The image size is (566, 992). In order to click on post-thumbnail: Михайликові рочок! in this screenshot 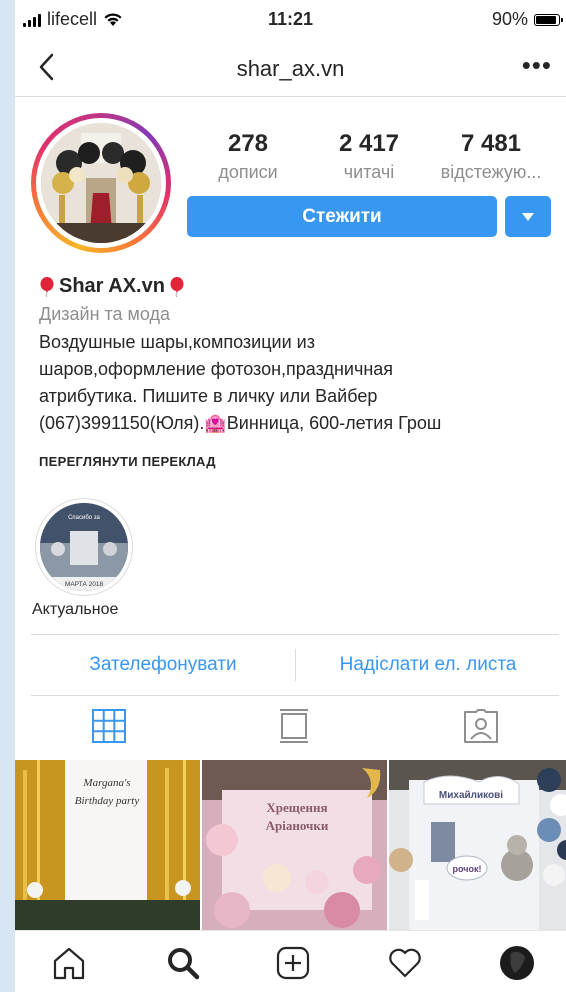, I will do `click(477, 845)`.